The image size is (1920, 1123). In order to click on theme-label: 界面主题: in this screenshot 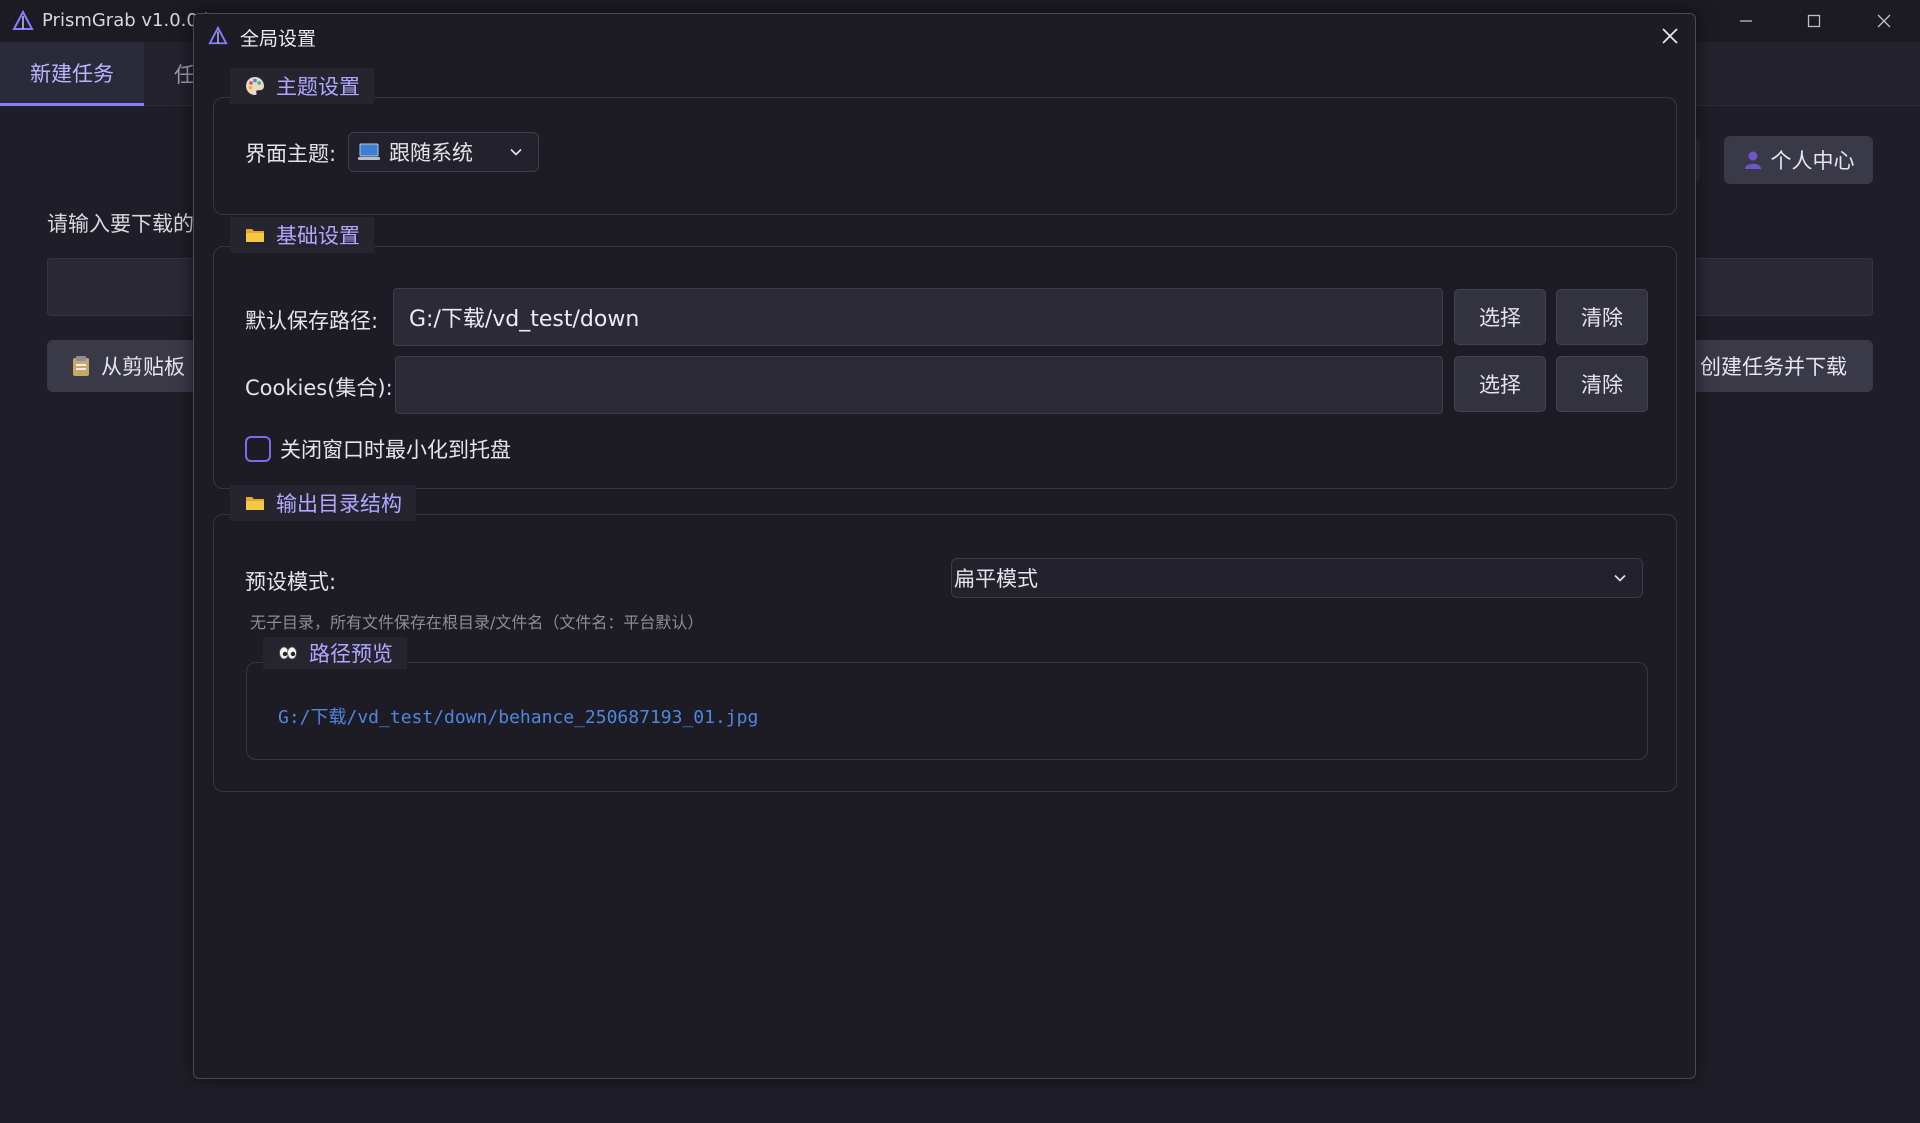, I will do `click(291, 154)`.